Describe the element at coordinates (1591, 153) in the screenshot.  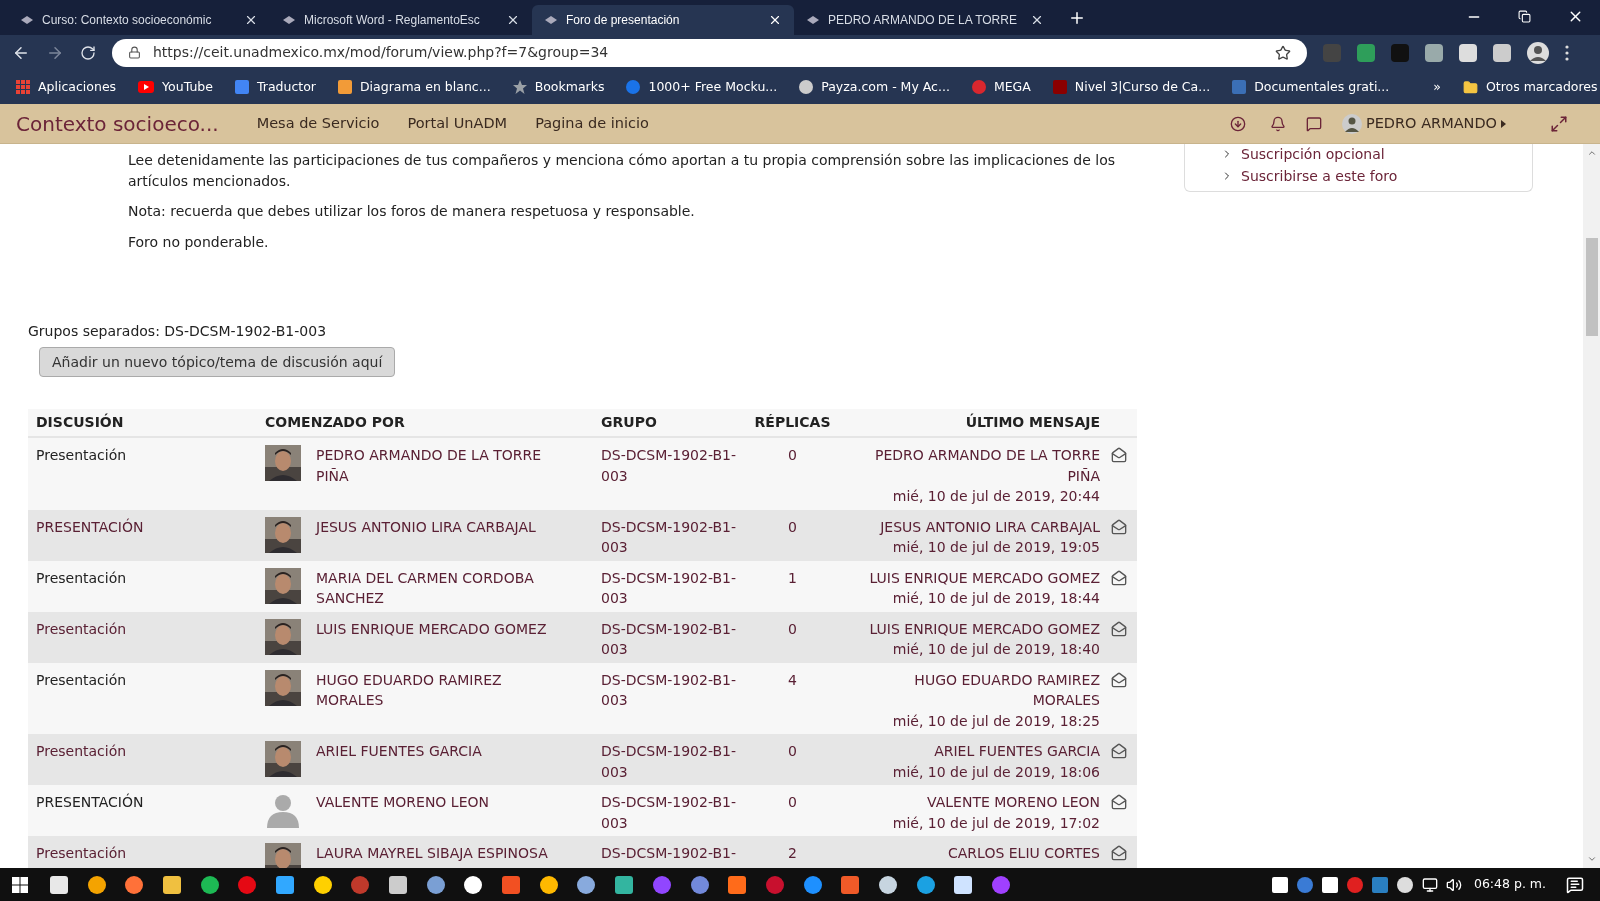
I see `scroll-up-icon` at that location.